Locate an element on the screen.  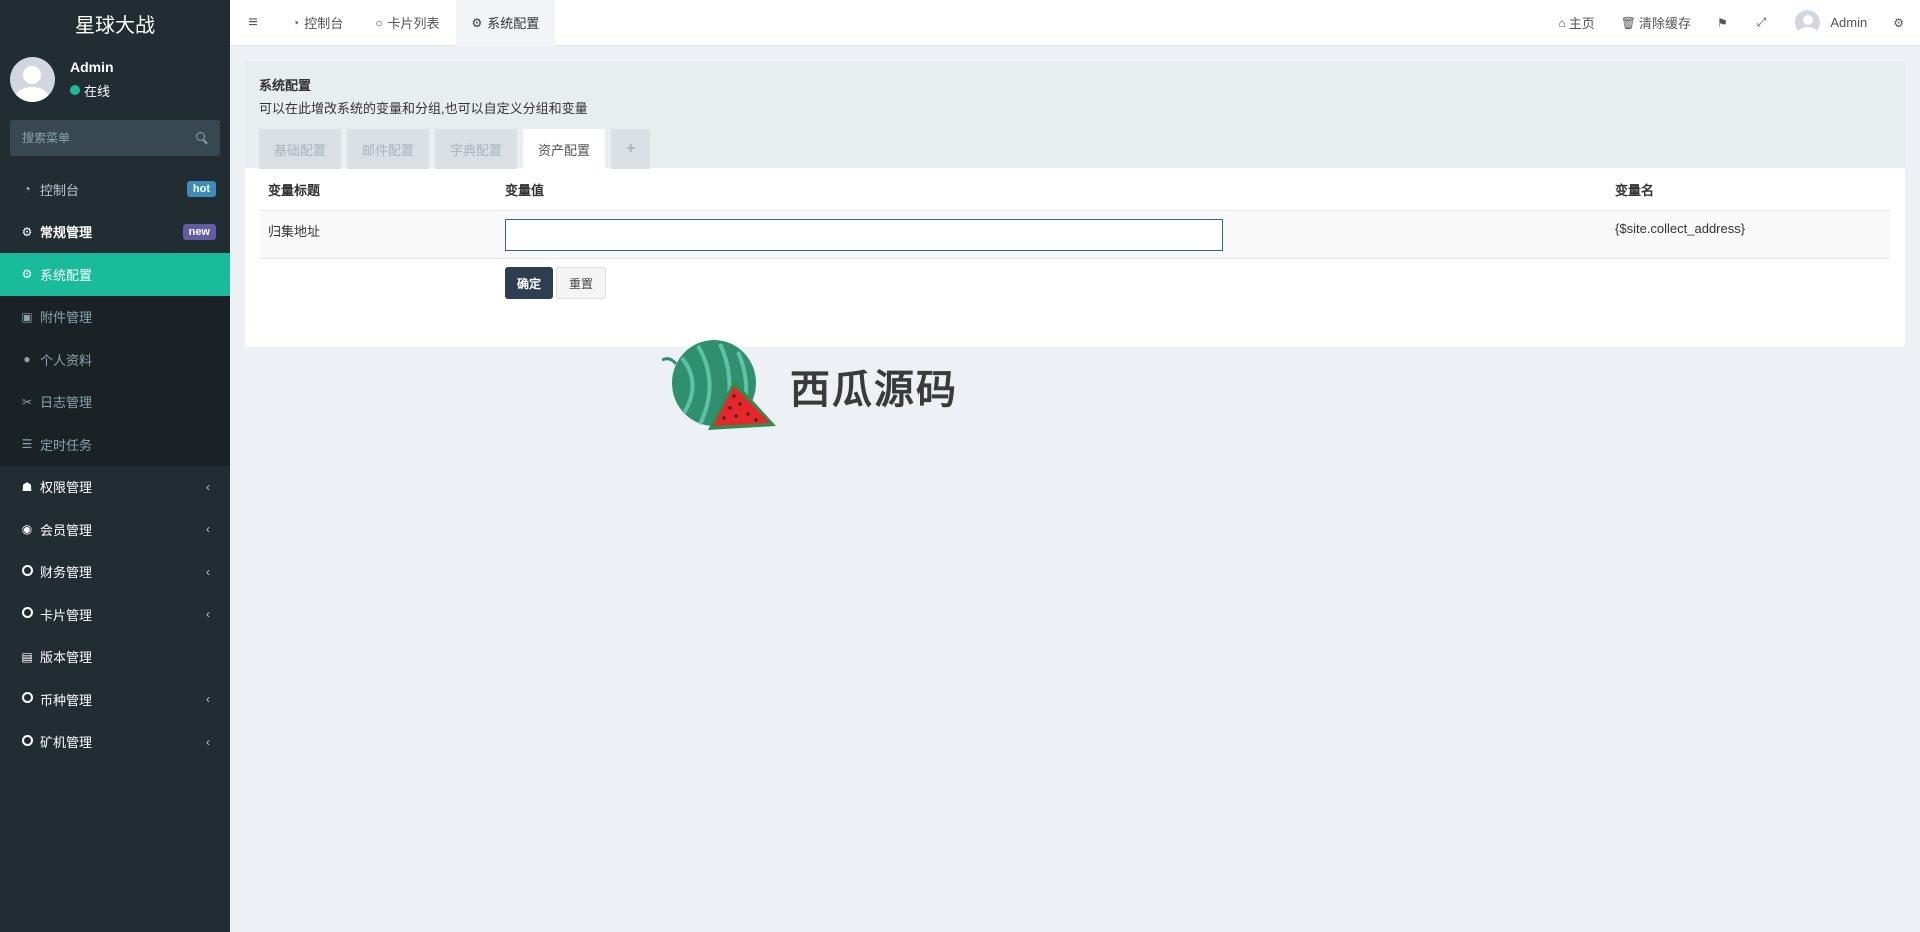
tab-system-config: ⚙ 系统配置 is located at coordinates (505, 23).